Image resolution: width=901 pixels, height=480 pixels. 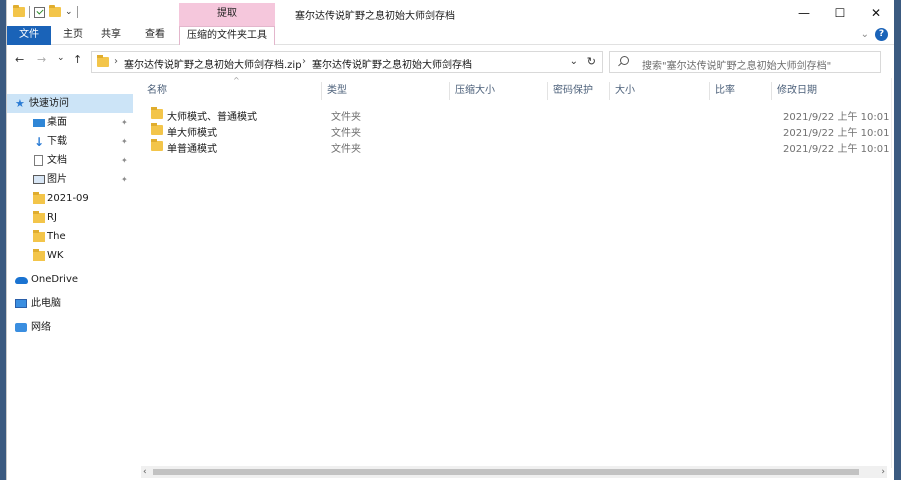 What do you see at coordinates (70, 179) in the screenshot?
I see `nav-item-pictures: 图片 ✦` at bounding box center [70, 179].